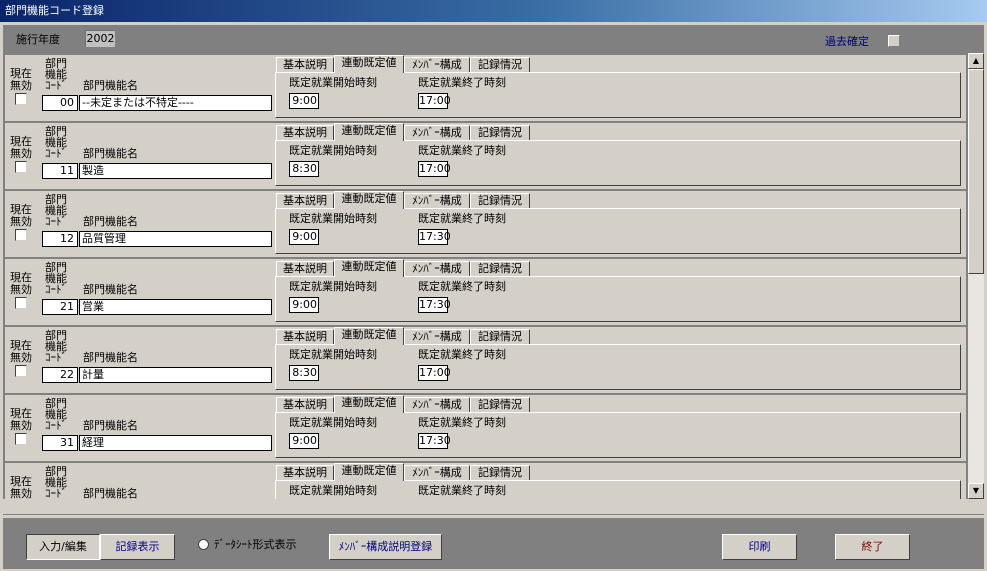 The image size is (987, 571). Describe the element at coordinates (175, 307) in the screenshot. I see `name-field: 営業` at that location.